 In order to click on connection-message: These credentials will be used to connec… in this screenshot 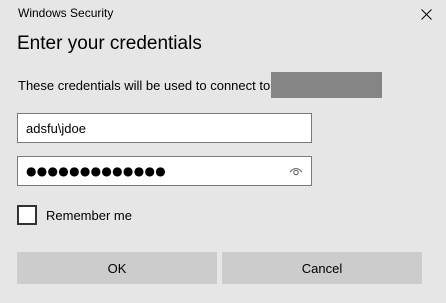, I will do `click(144, 85)`.